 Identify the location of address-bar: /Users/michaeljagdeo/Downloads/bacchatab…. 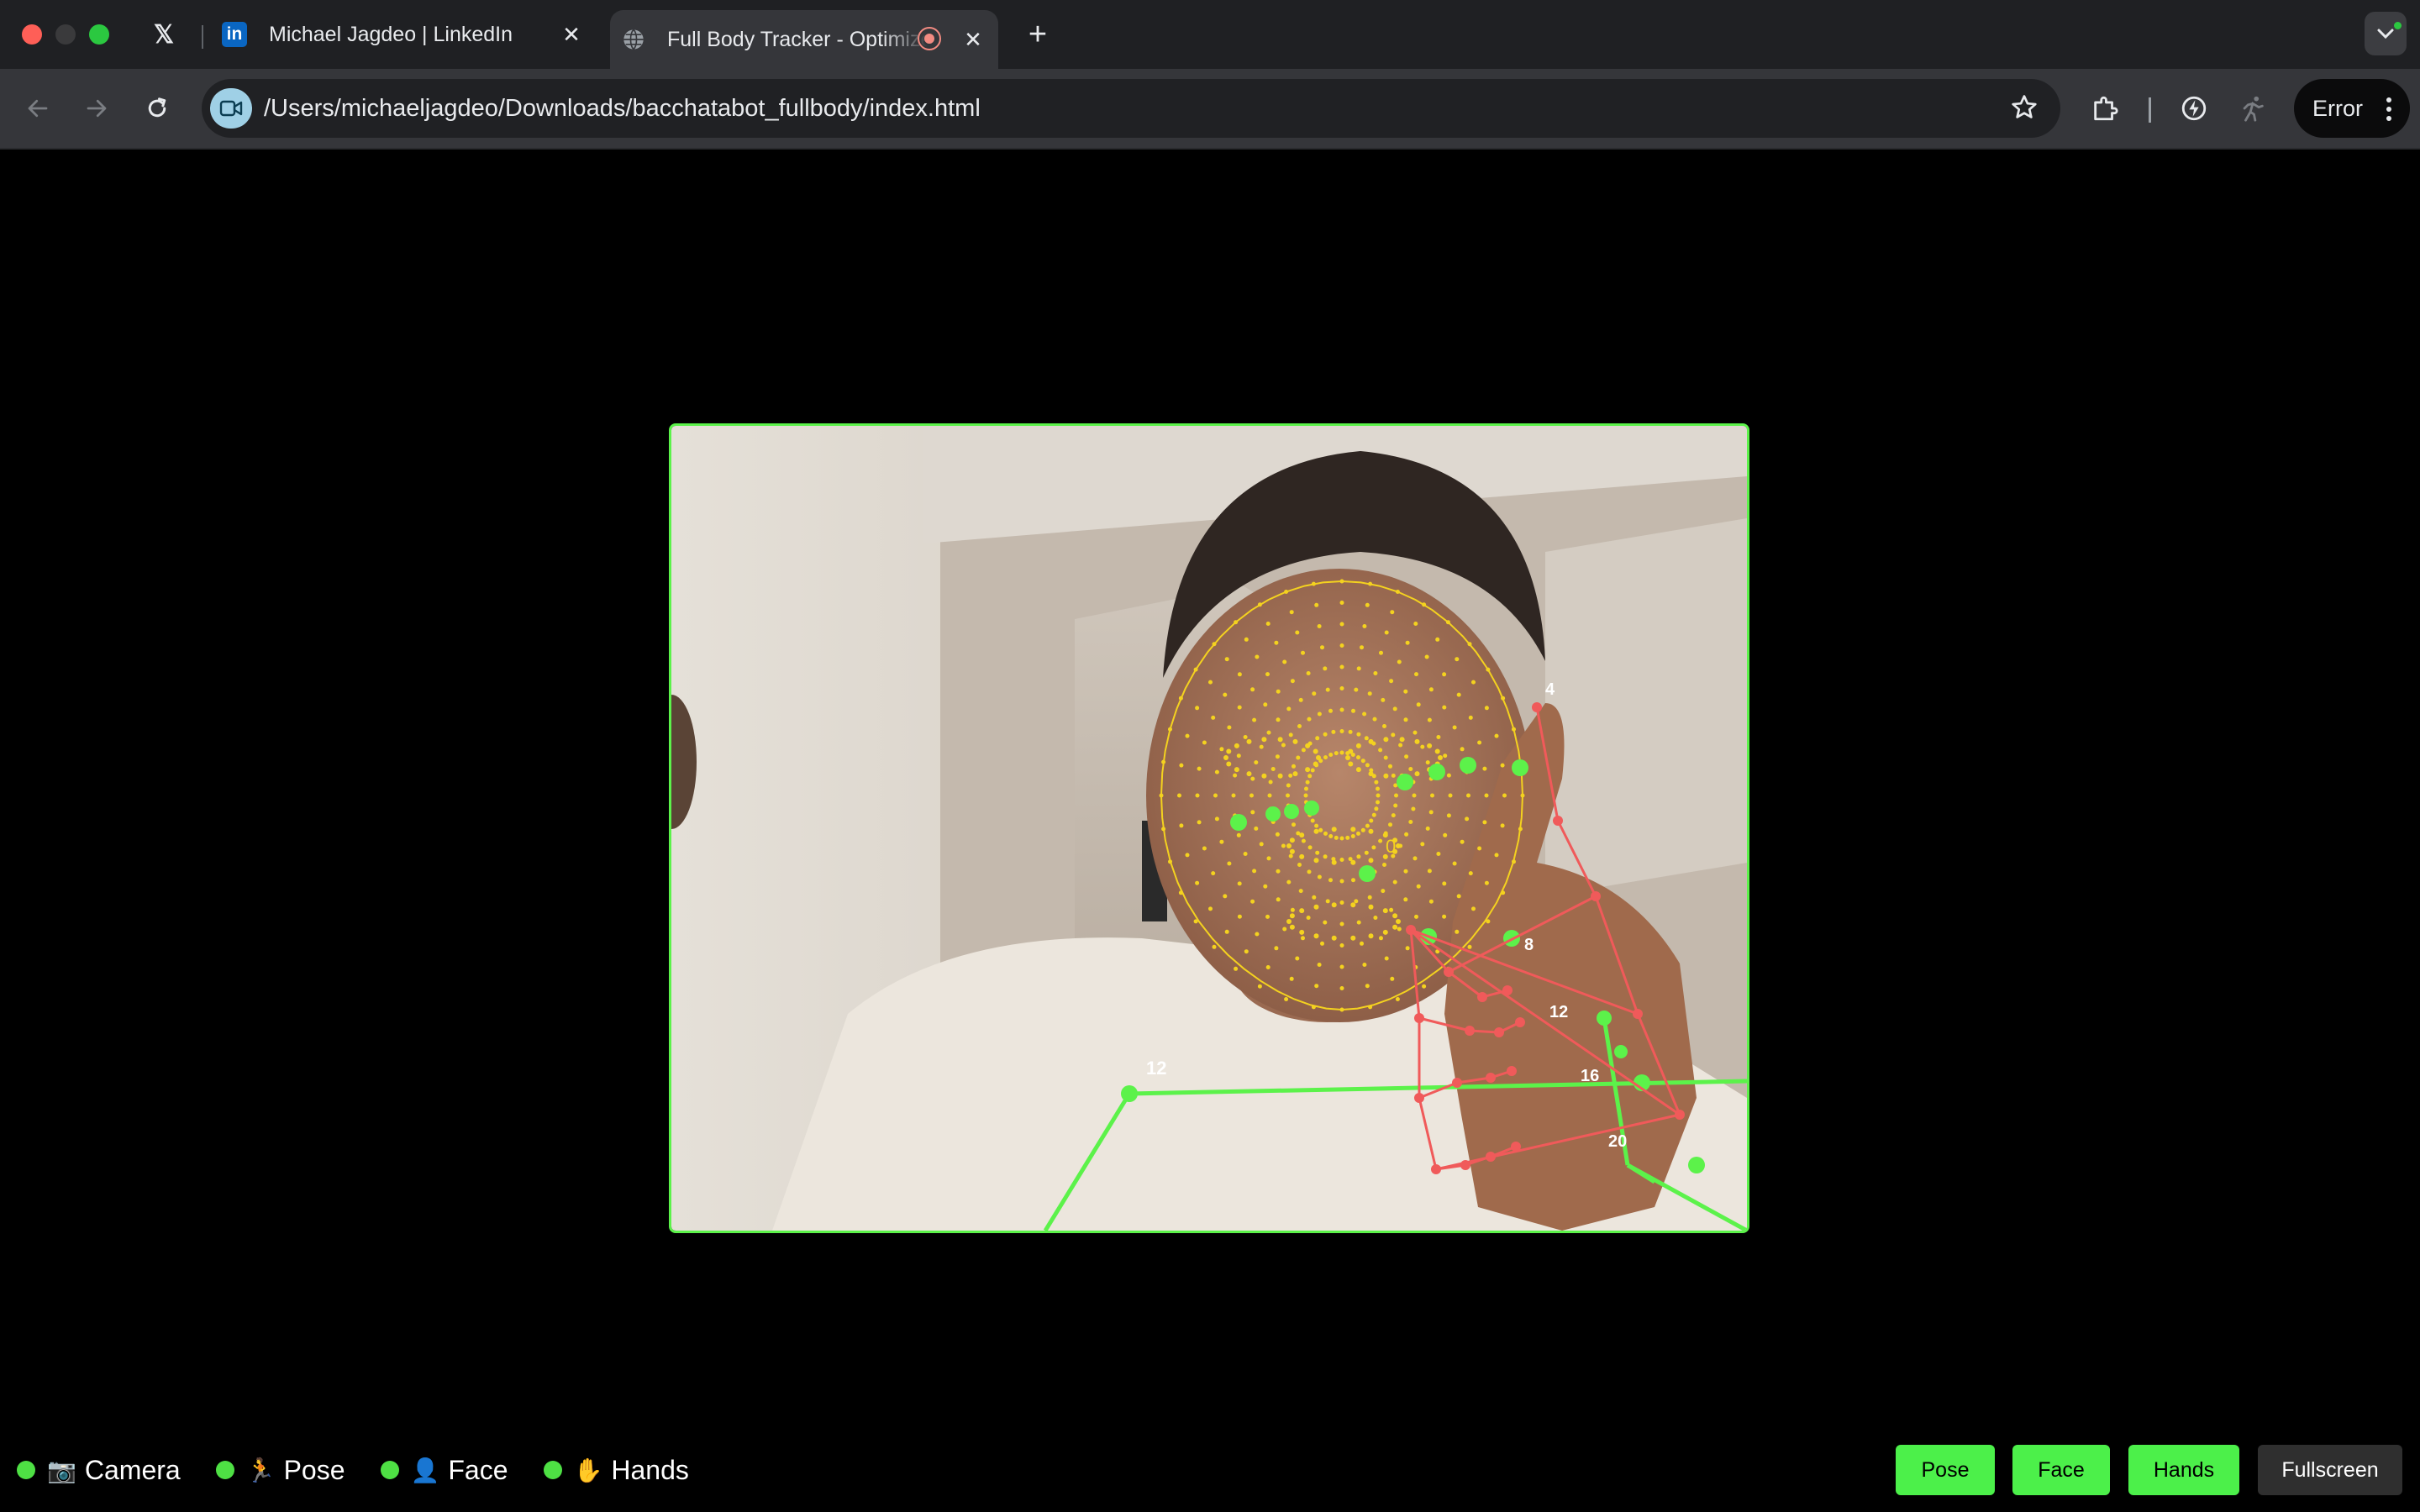
(1131, 108).